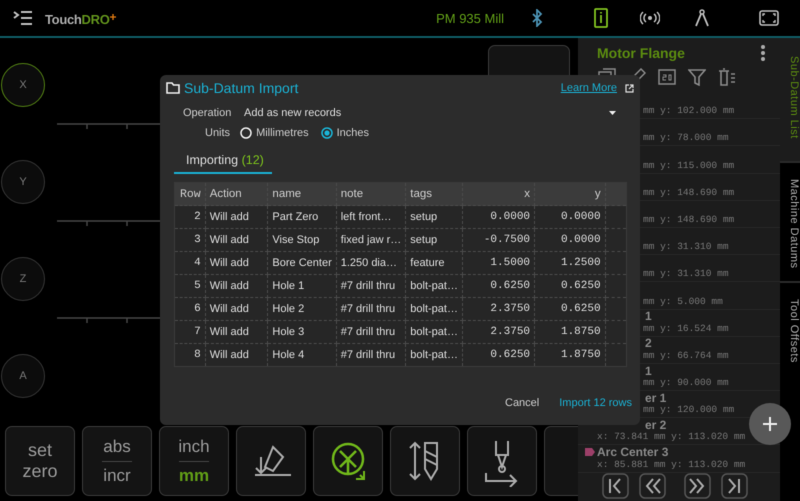 Image resolution: width=800 pixels, height=501 pixels. Describe the element at coordinates (683, 301) in the screenshot. I see `item-coordinates: mm y: 5.000 mm` at that location.